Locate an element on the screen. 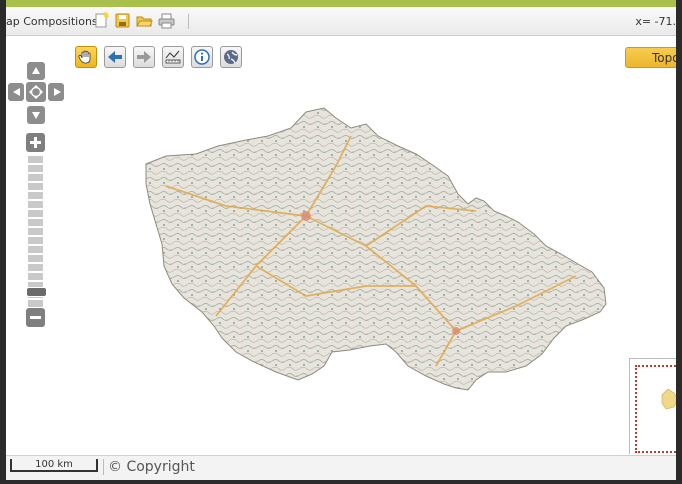 This screenshot has width=682, height=484. copyright-link: © Copyright is located at coordinates (151, 467).